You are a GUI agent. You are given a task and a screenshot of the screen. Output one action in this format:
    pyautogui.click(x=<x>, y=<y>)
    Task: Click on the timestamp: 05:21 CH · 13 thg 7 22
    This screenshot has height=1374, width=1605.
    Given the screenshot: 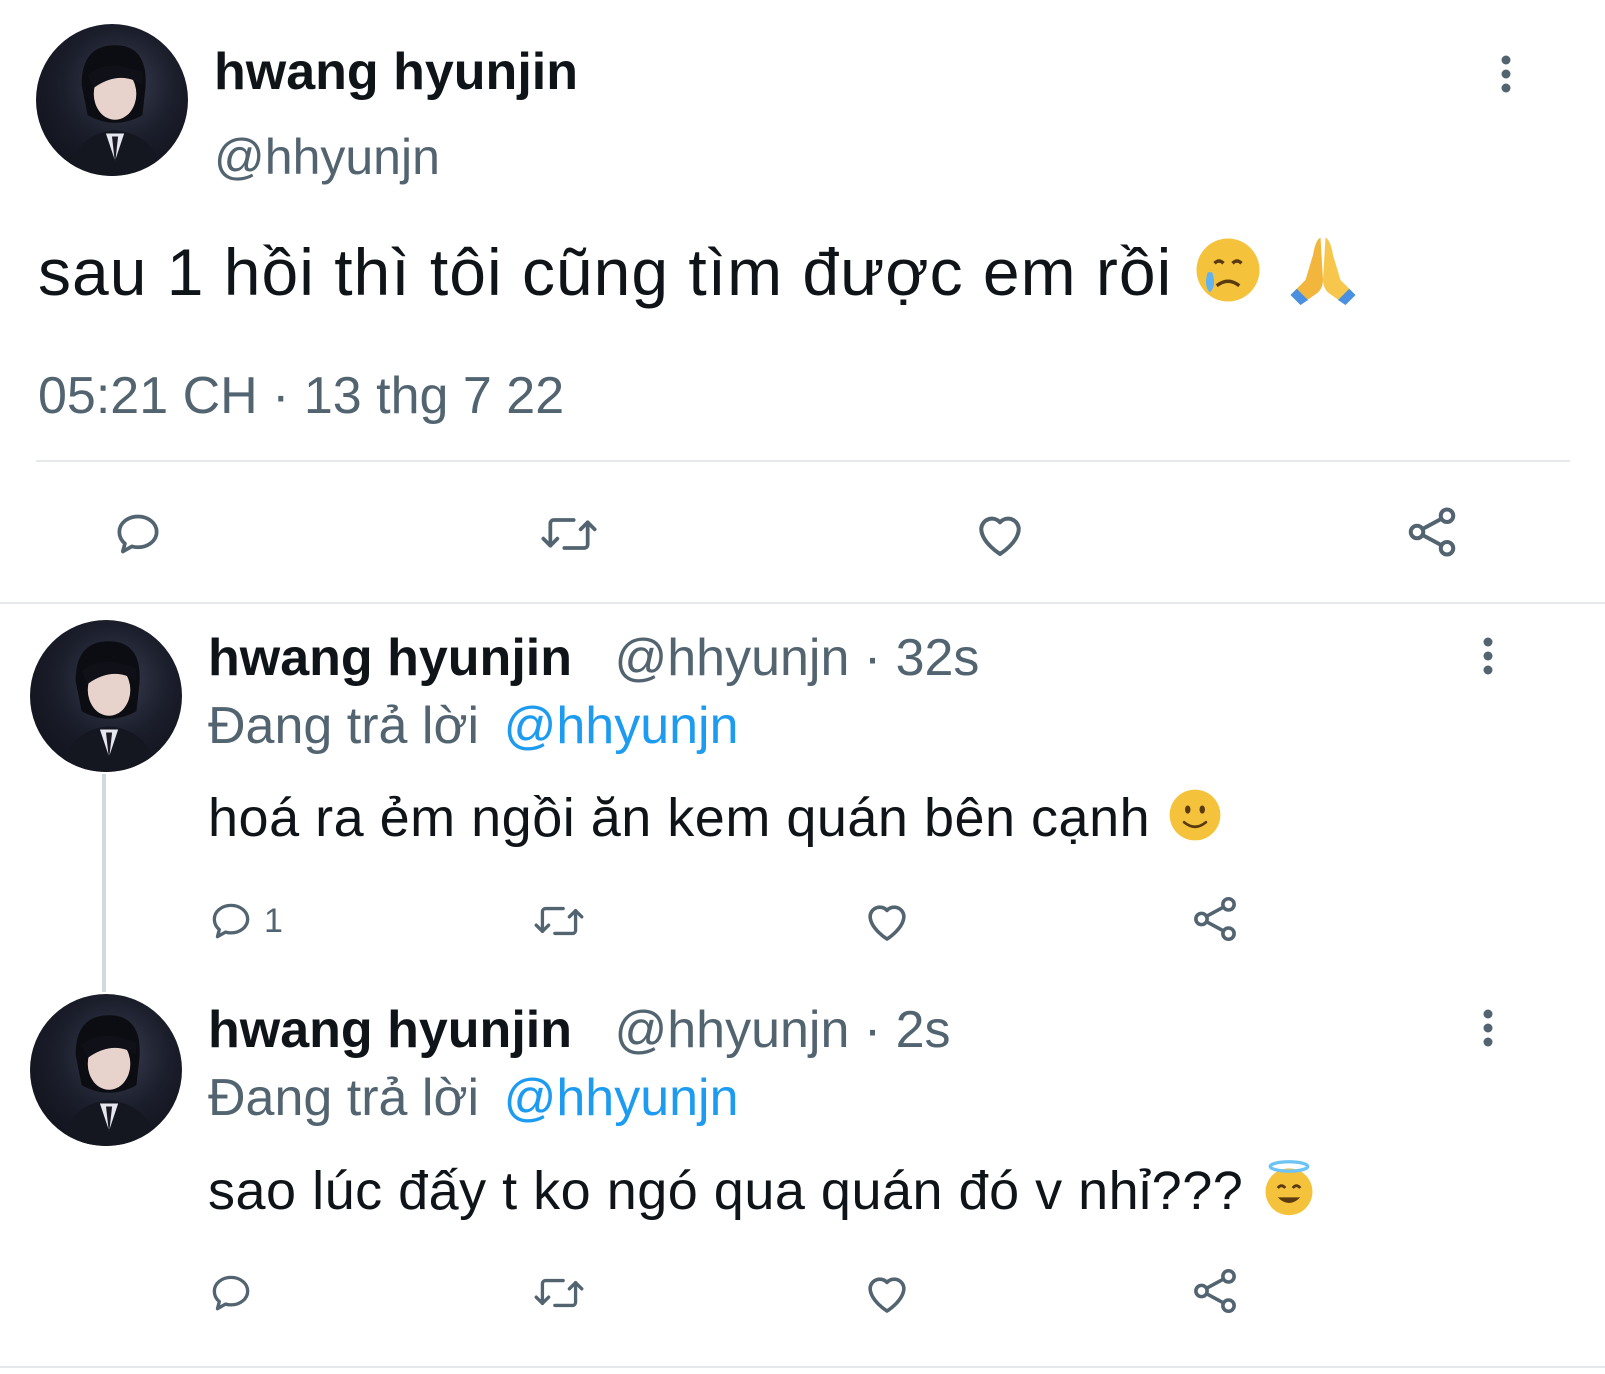 What is the action you would take?
    pyautogui.click(x=301, y=396)
    